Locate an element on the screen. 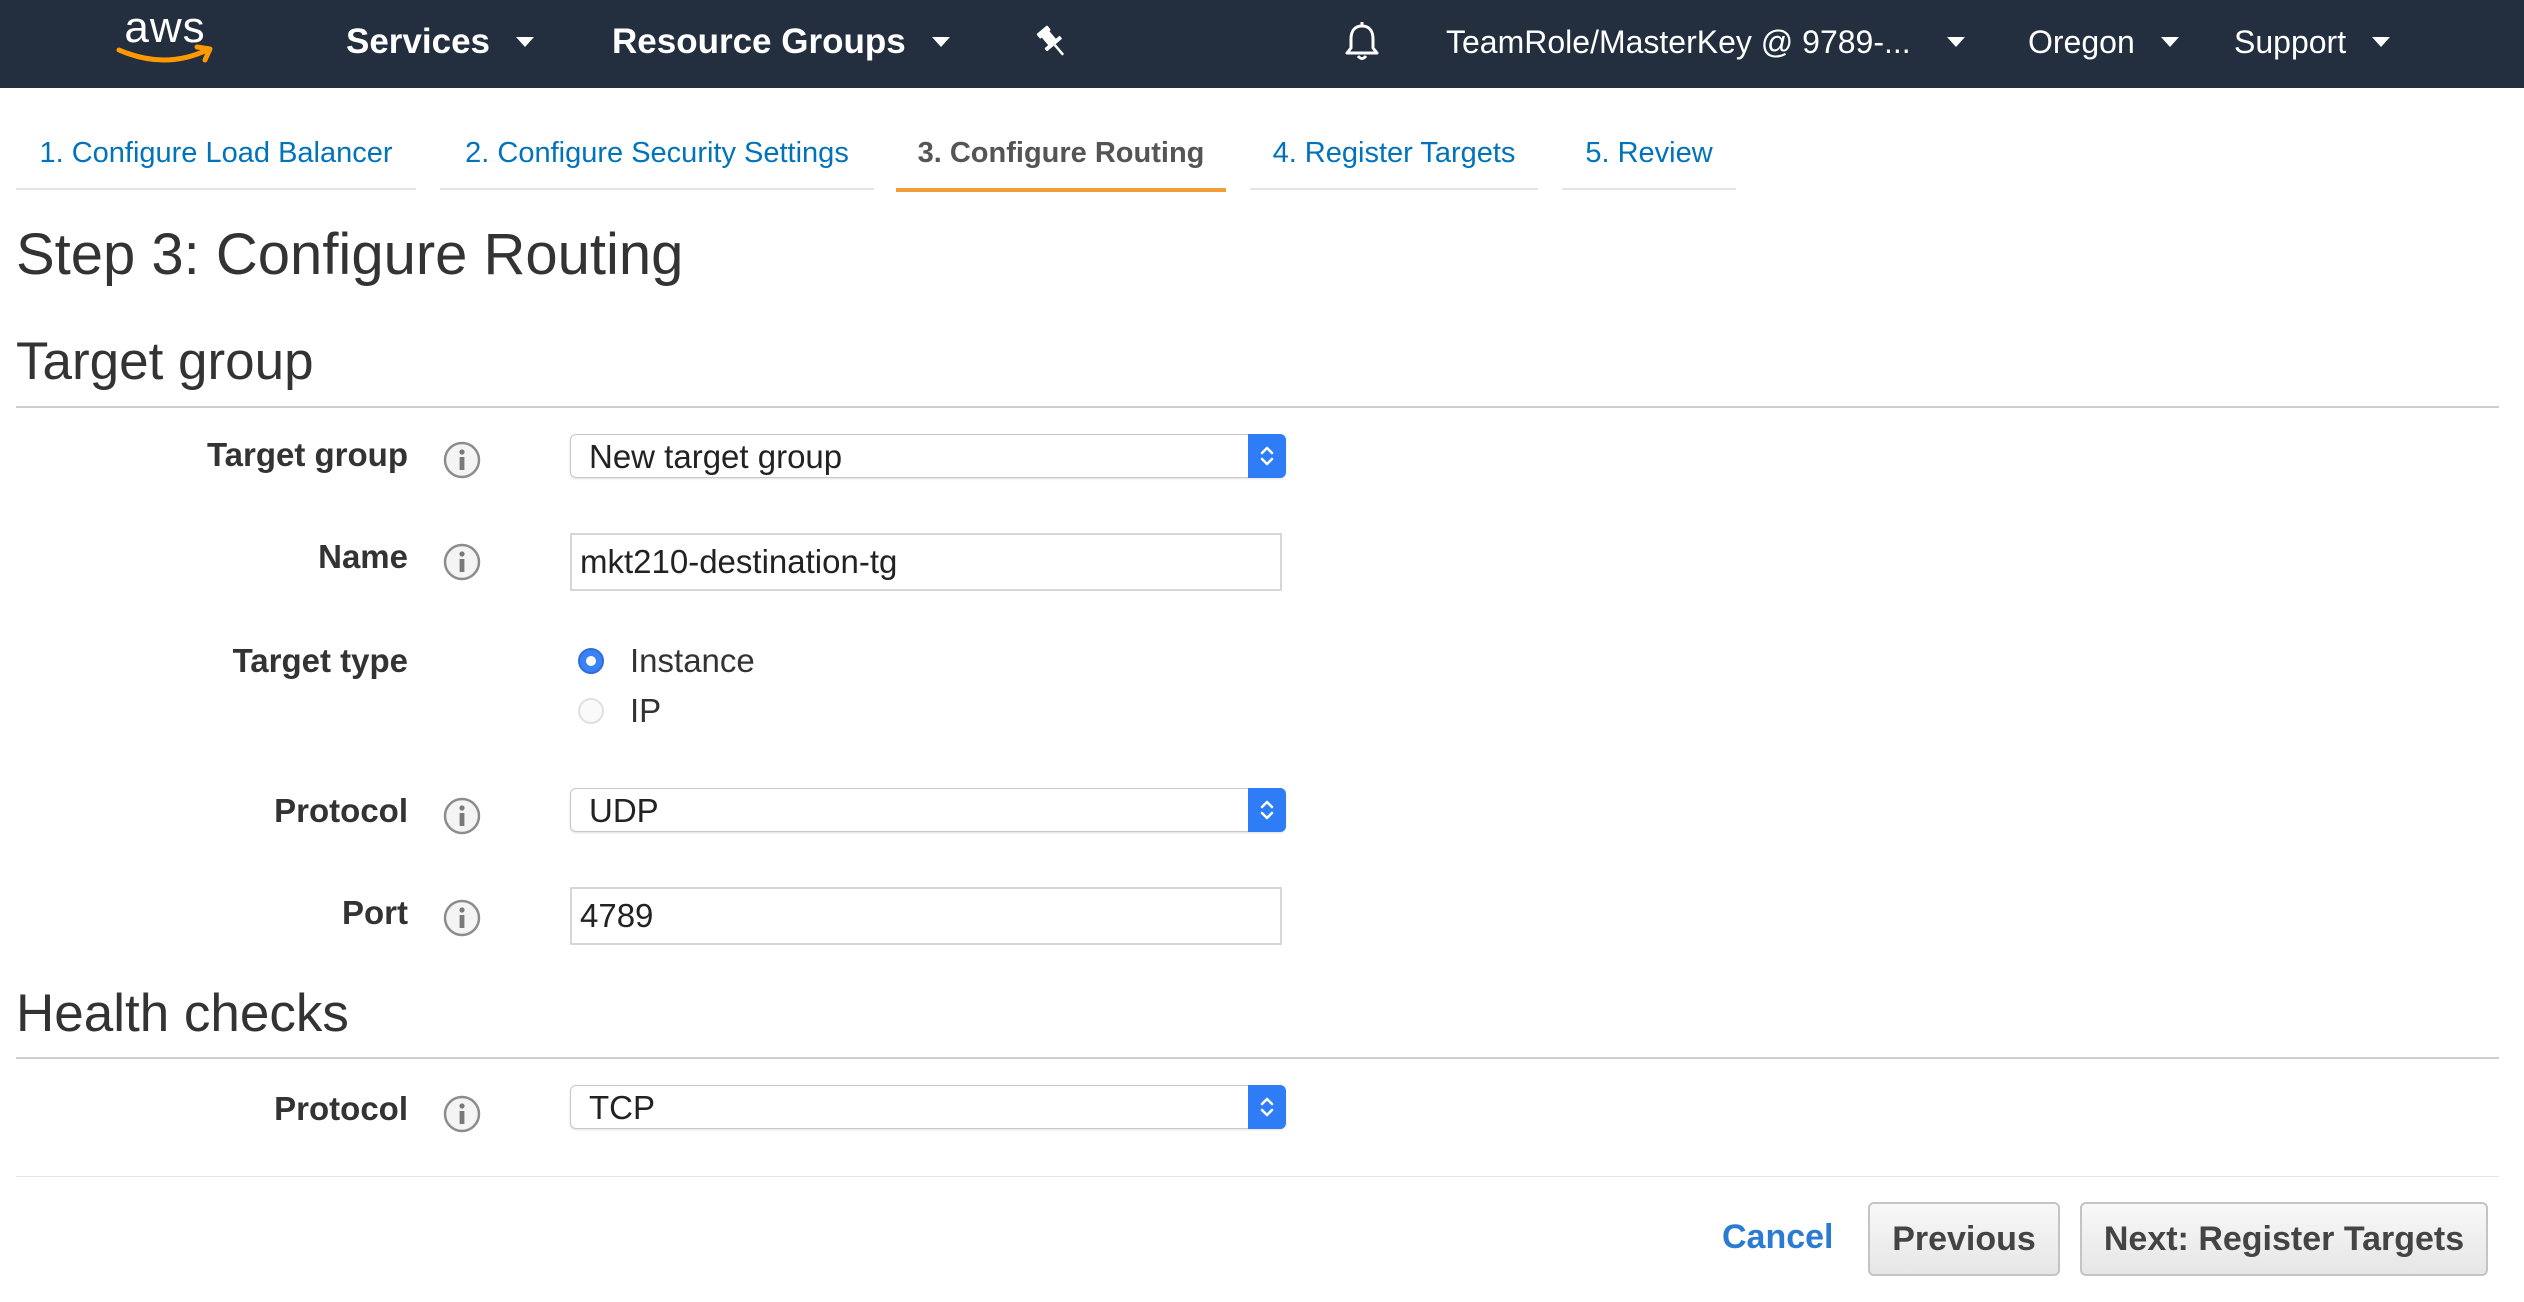 The image size is (2524, 1302). health-check-protocol-label: Protocol is located at coordinates (341, 1108).